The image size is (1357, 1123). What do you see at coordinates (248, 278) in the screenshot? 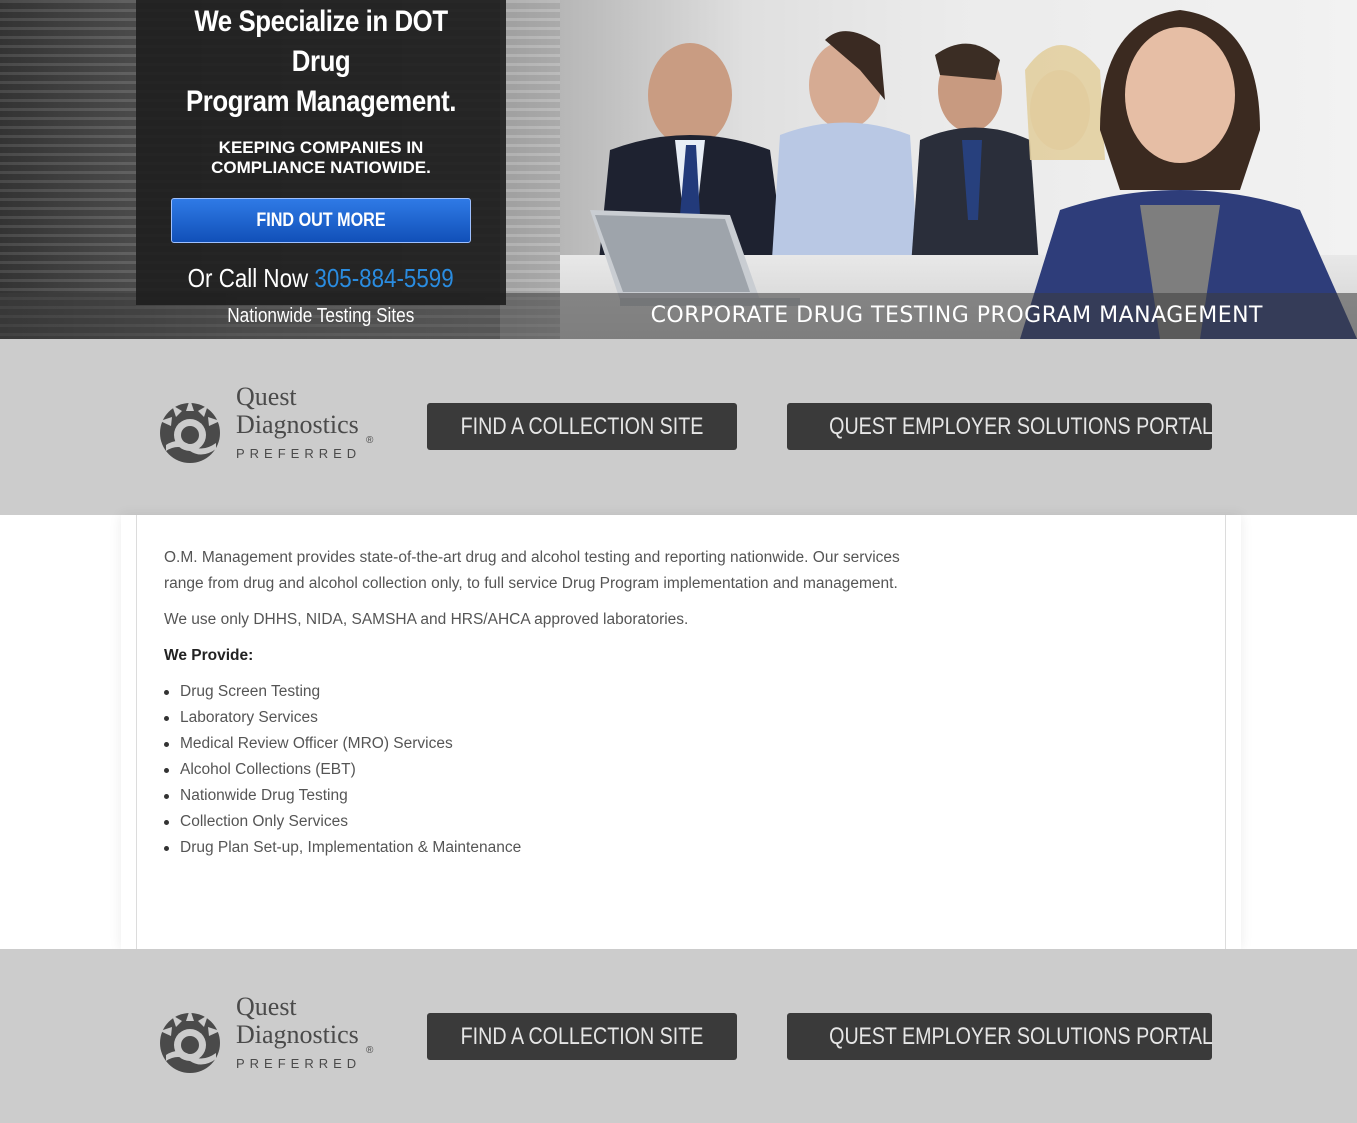
I see `call-now-label: Or Call Now` at bounding box center [248, 278].